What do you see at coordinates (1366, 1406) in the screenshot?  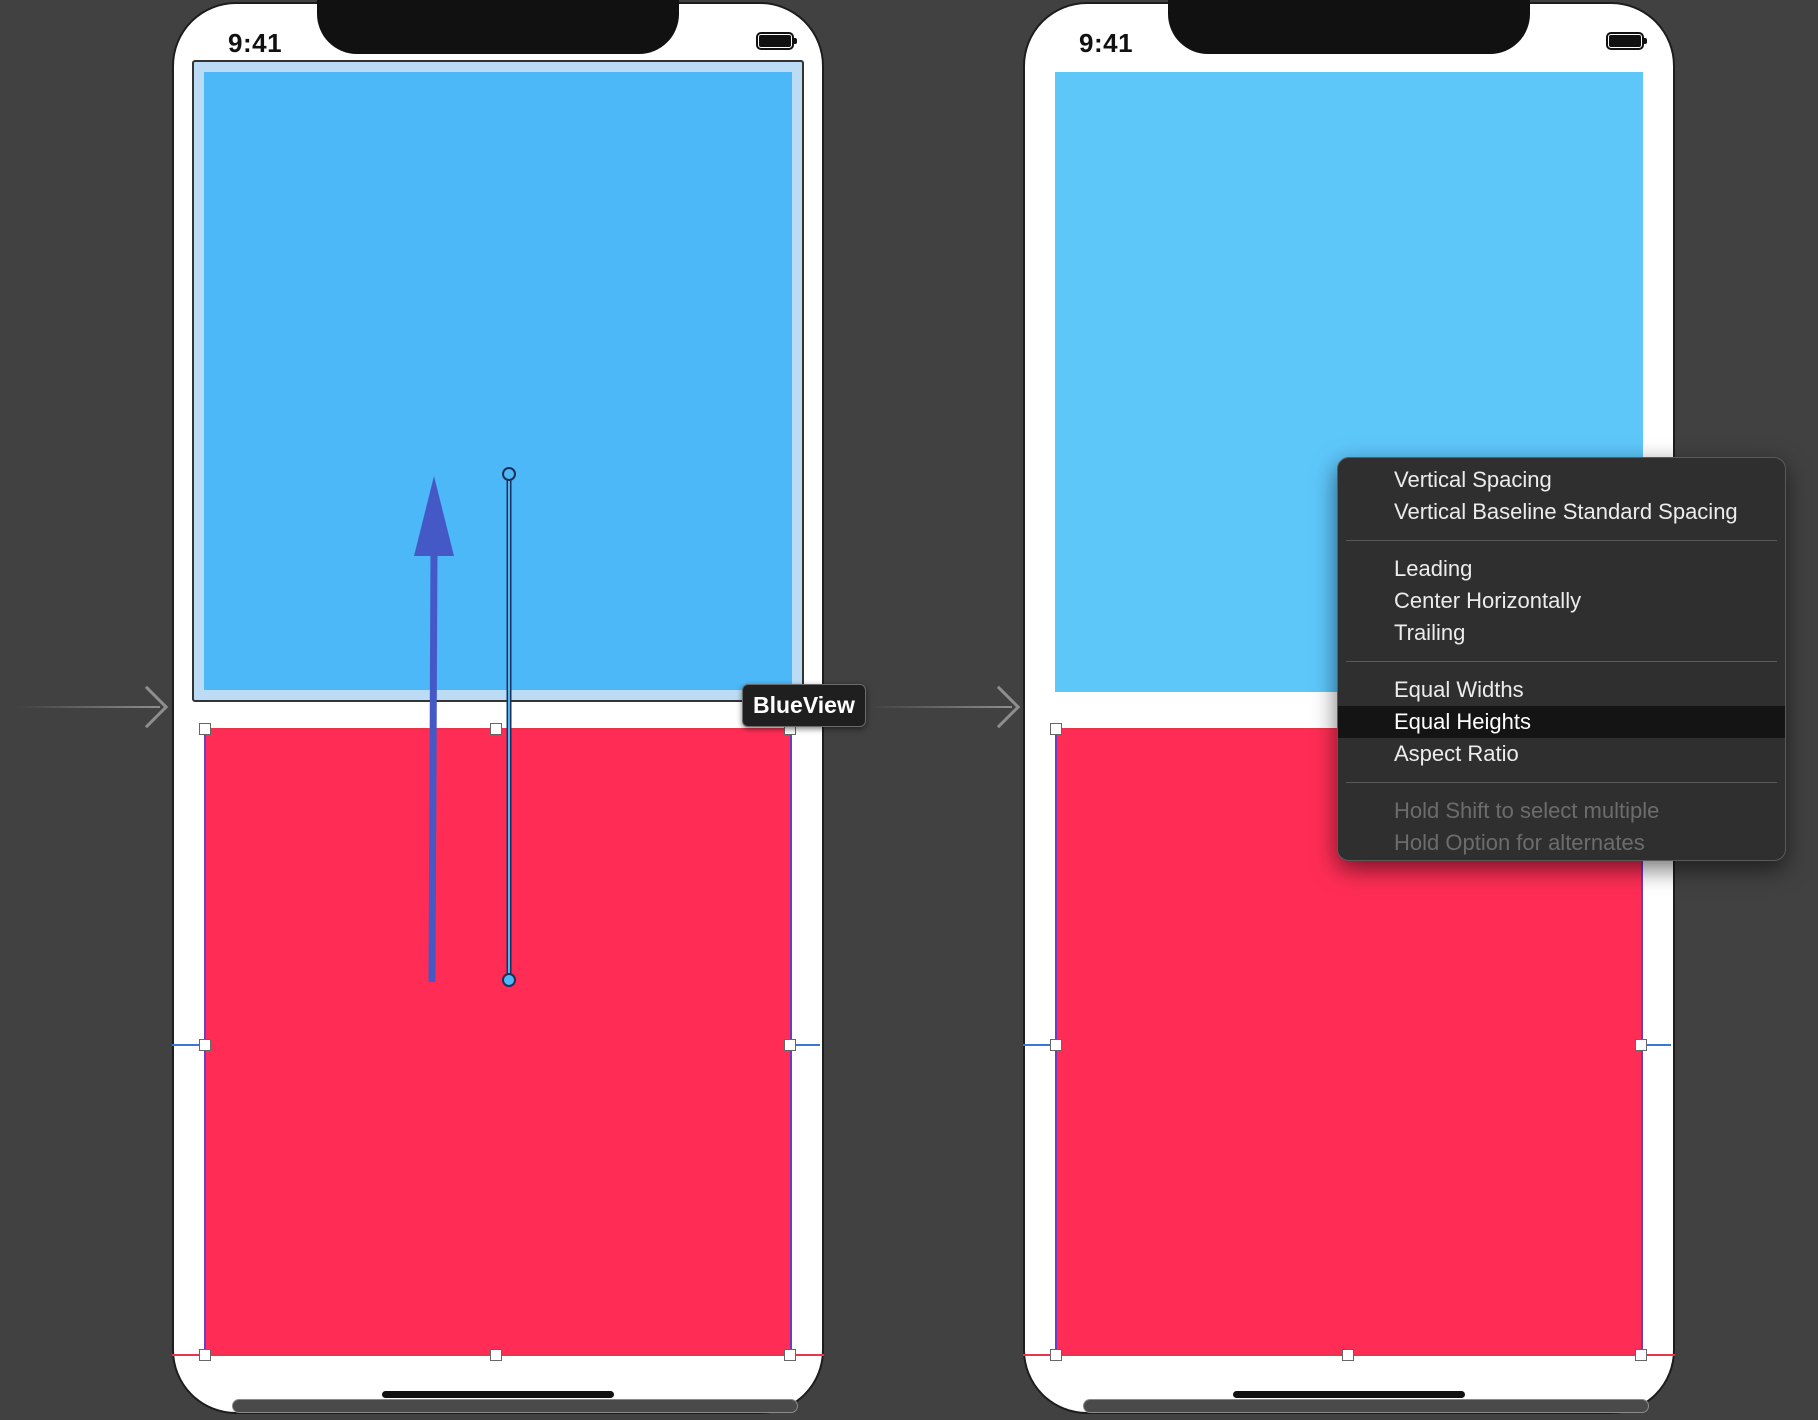 I see `right-horizontal-scrollbar` at bounding box center [1366, 1406].